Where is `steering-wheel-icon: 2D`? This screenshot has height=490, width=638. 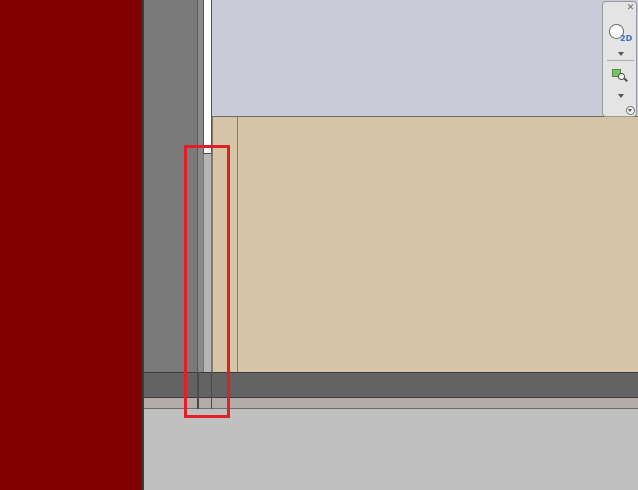
steering-wheel-icon: 2D is located at coordinates (621, 33).